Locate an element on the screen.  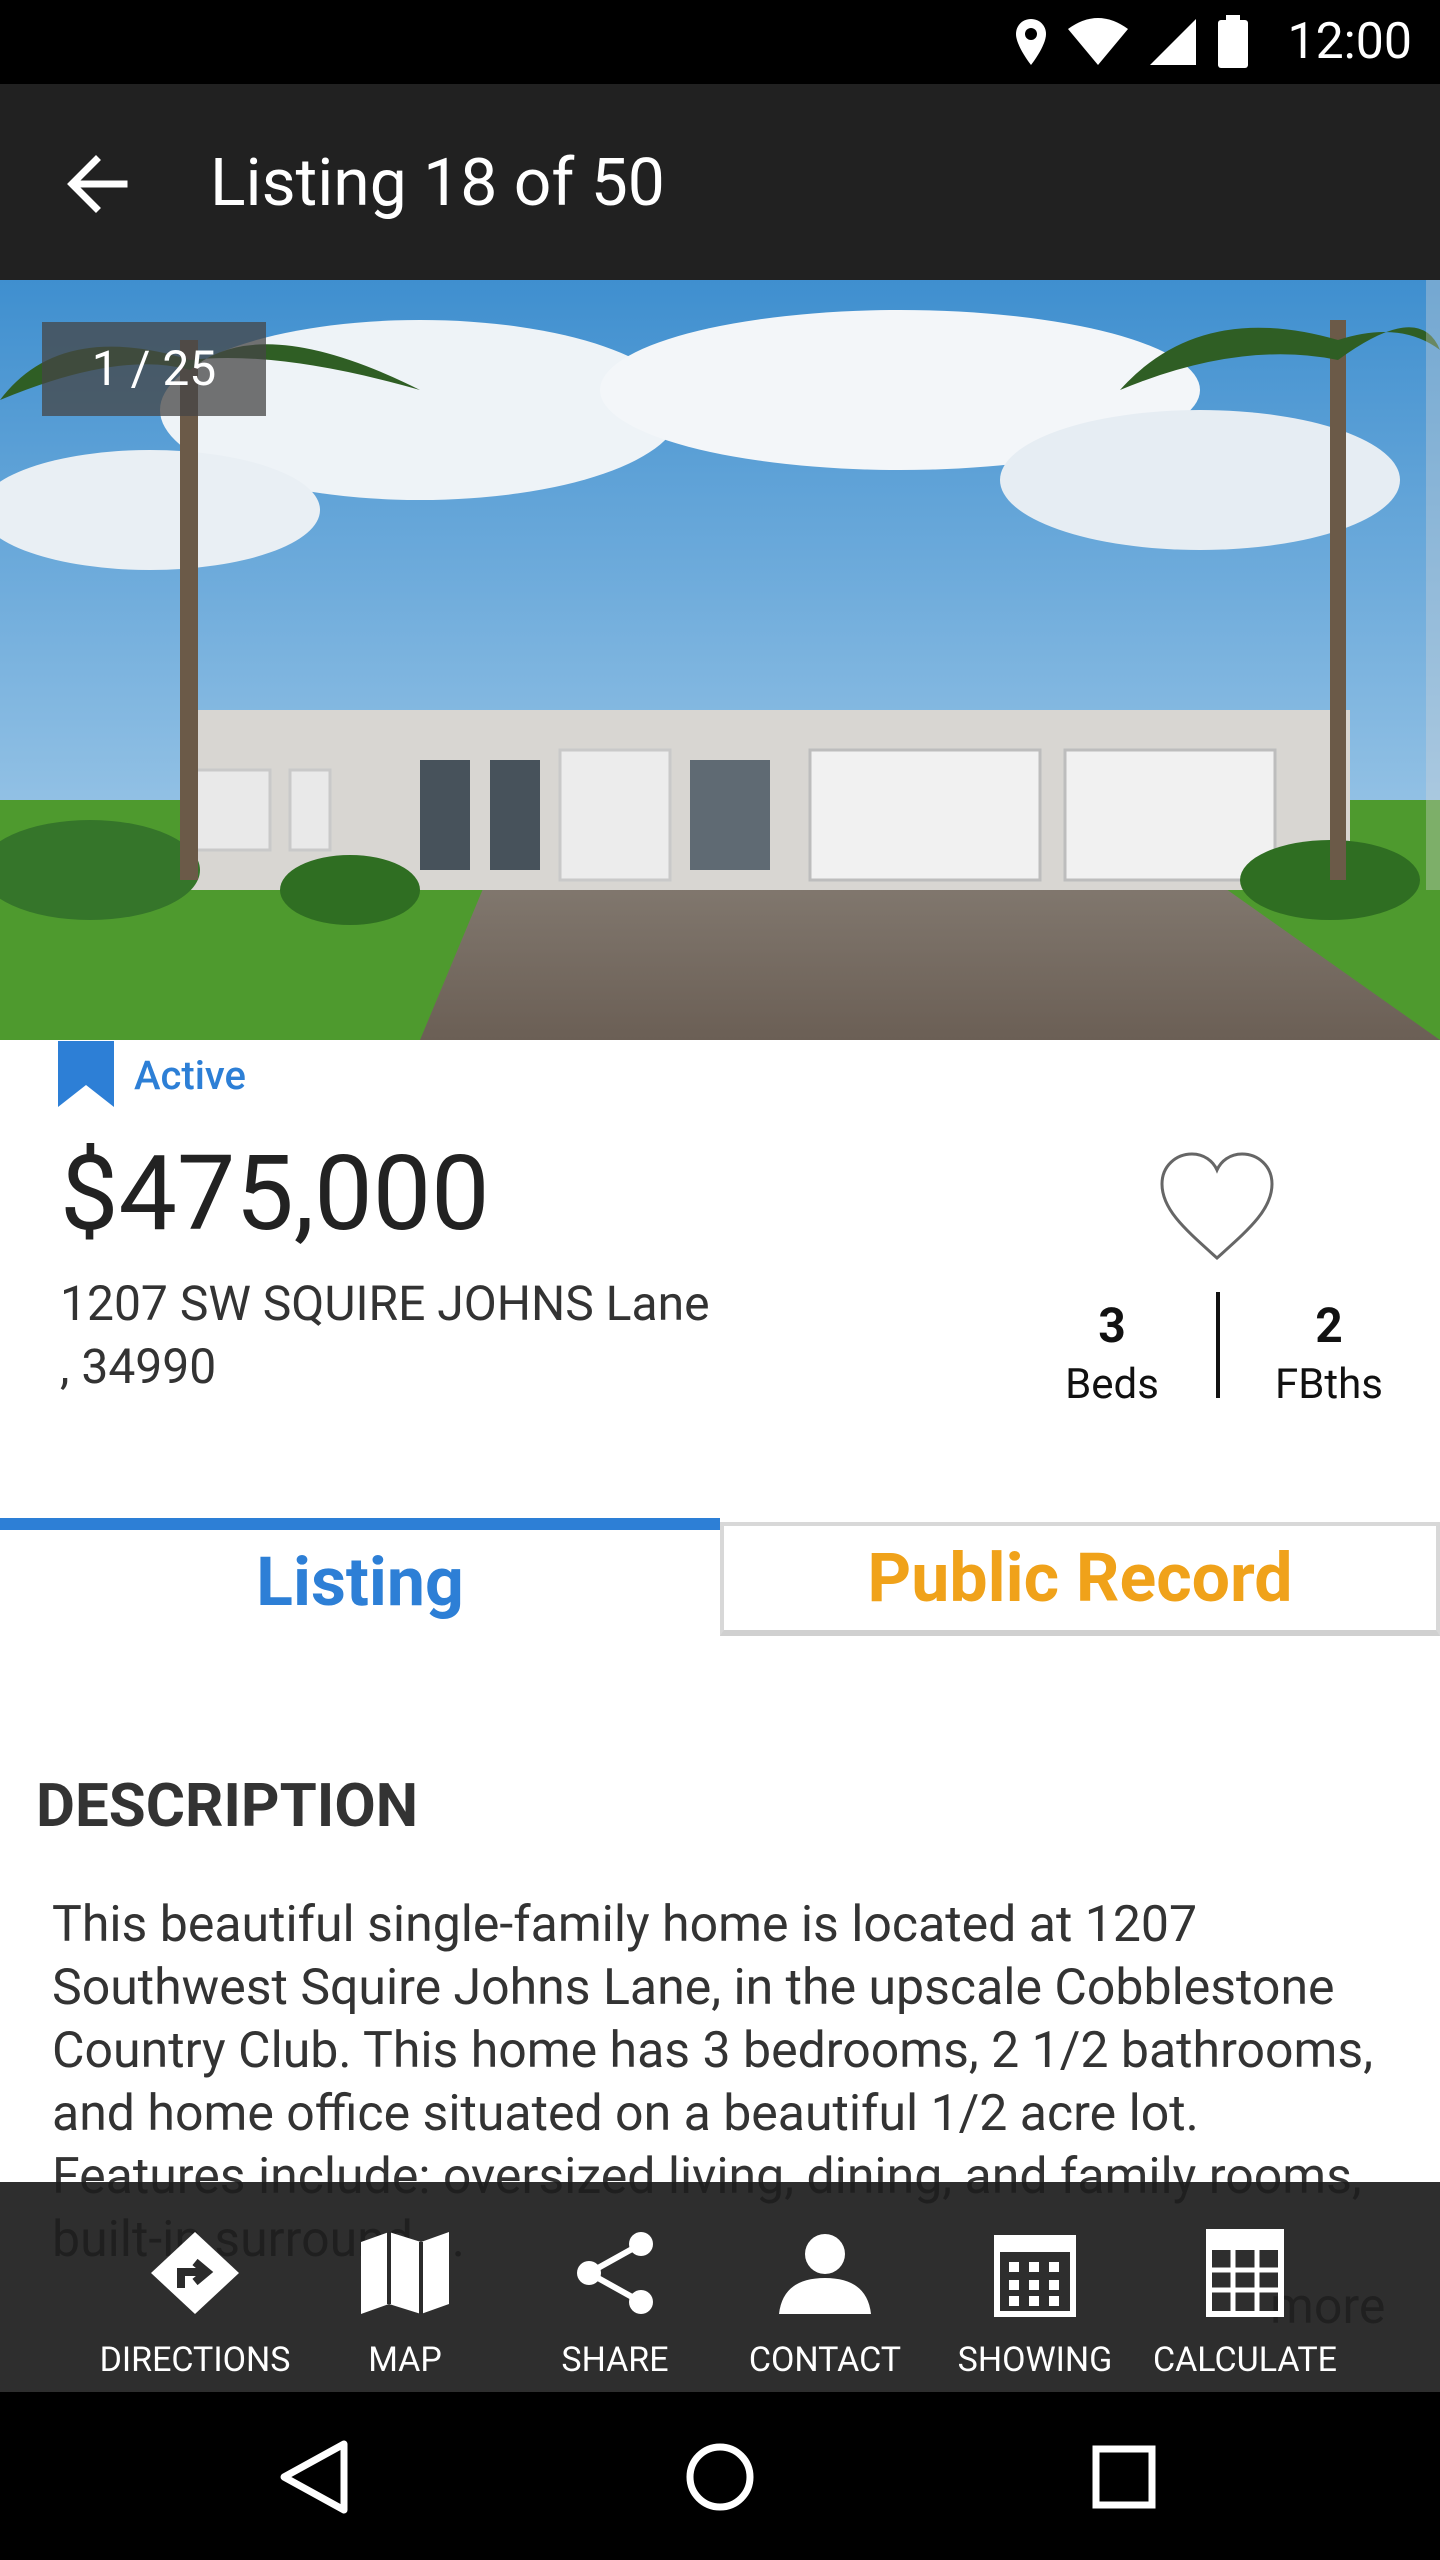
app-bar: Listing 18 of 50 is located at coordinates (720, 182).